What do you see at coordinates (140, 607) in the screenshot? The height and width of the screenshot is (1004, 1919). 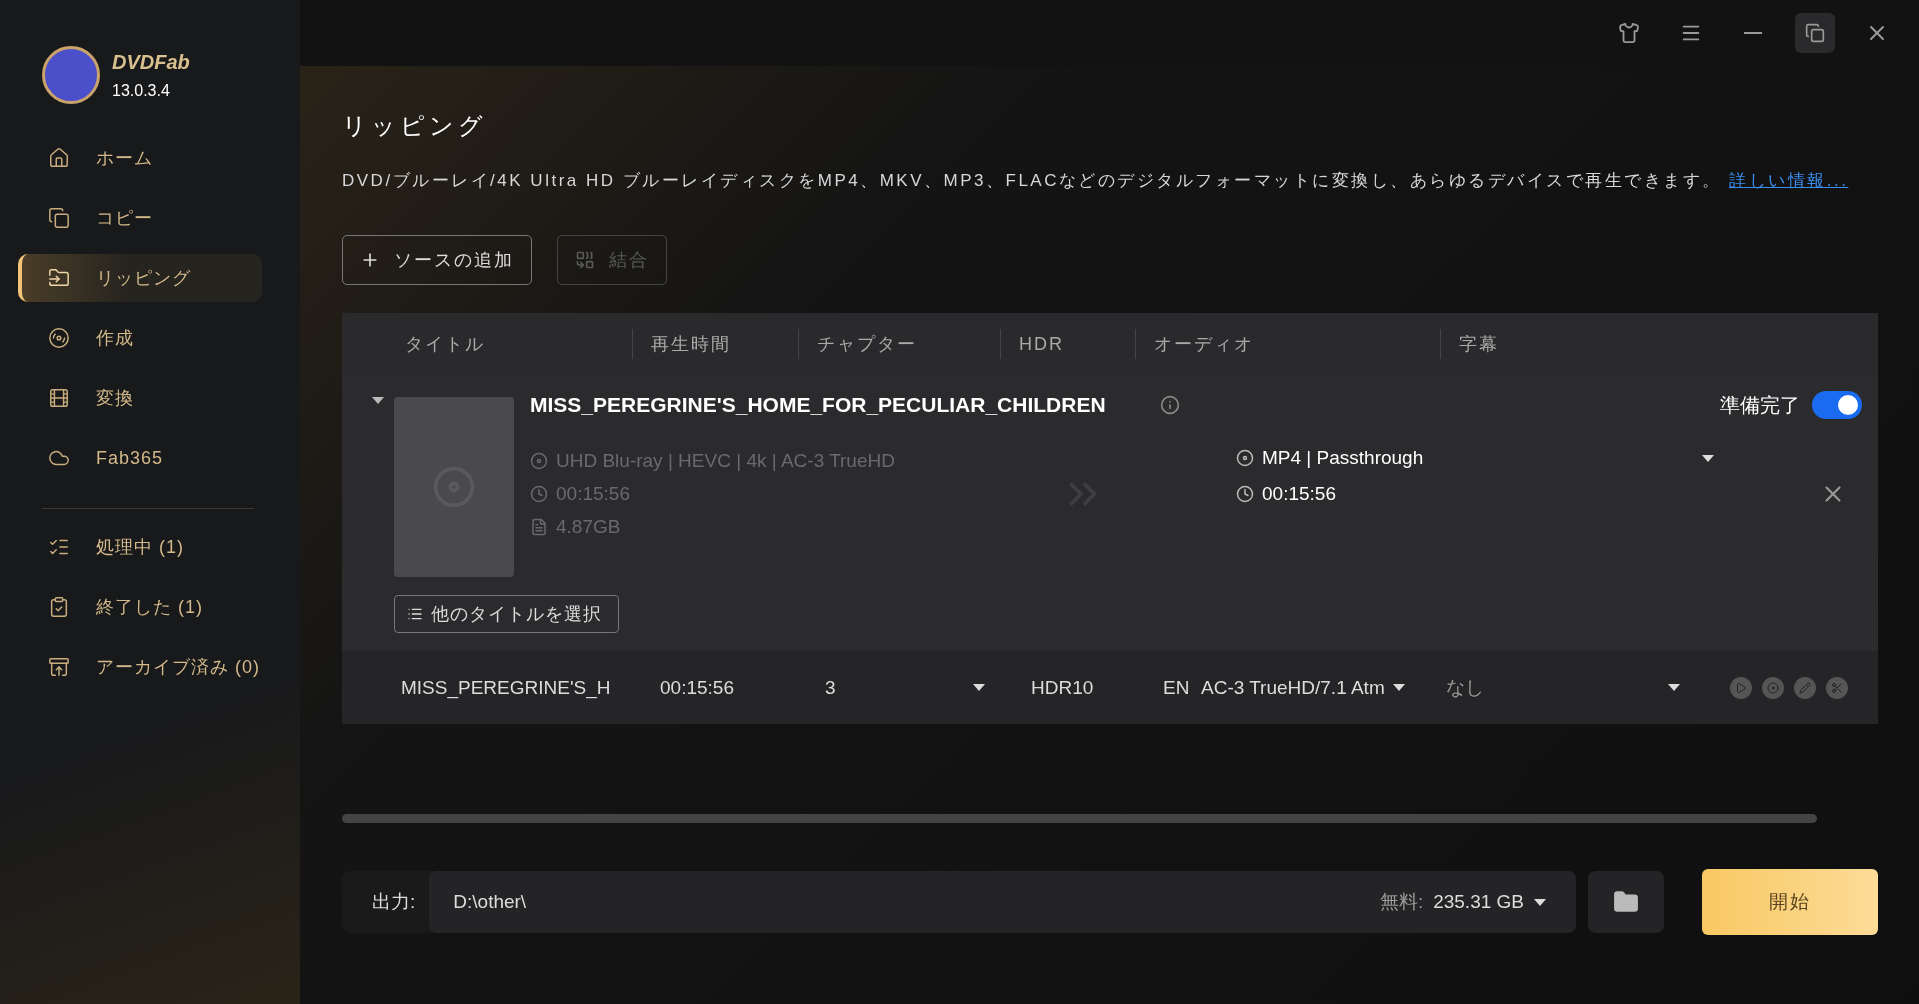 I see `sidebar-item: 終了した (1)` at bounding box center [140, 607].